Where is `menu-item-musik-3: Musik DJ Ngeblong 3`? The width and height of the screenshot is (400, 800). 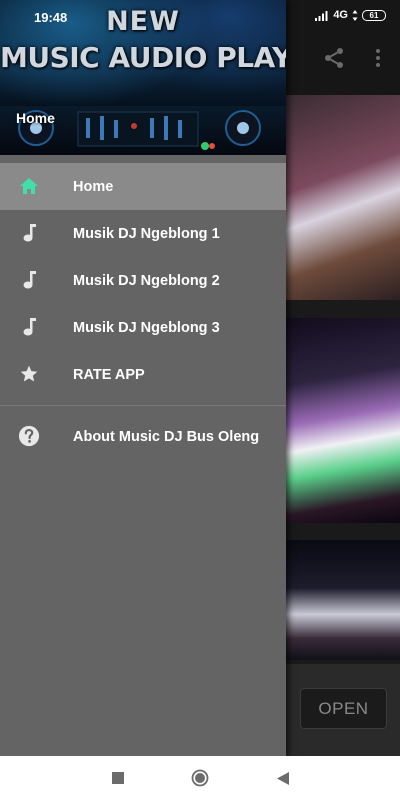
menu-item-musik-3: Musik DJ Ngeblong 3 is located at coordinates (143, 327).